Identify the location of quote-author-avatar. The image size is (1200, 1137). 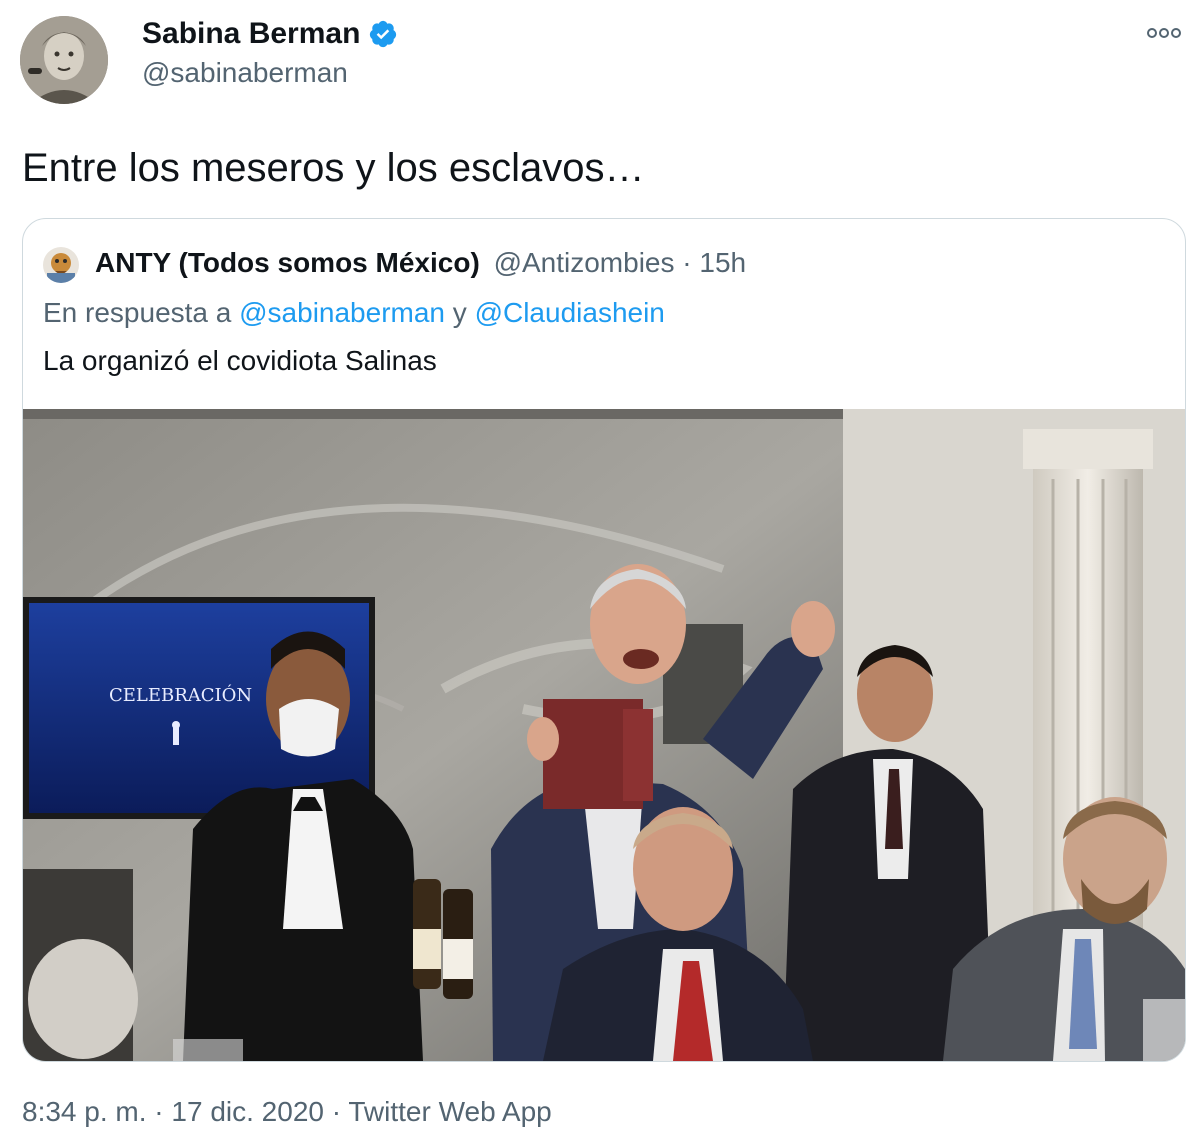
(61, 265).